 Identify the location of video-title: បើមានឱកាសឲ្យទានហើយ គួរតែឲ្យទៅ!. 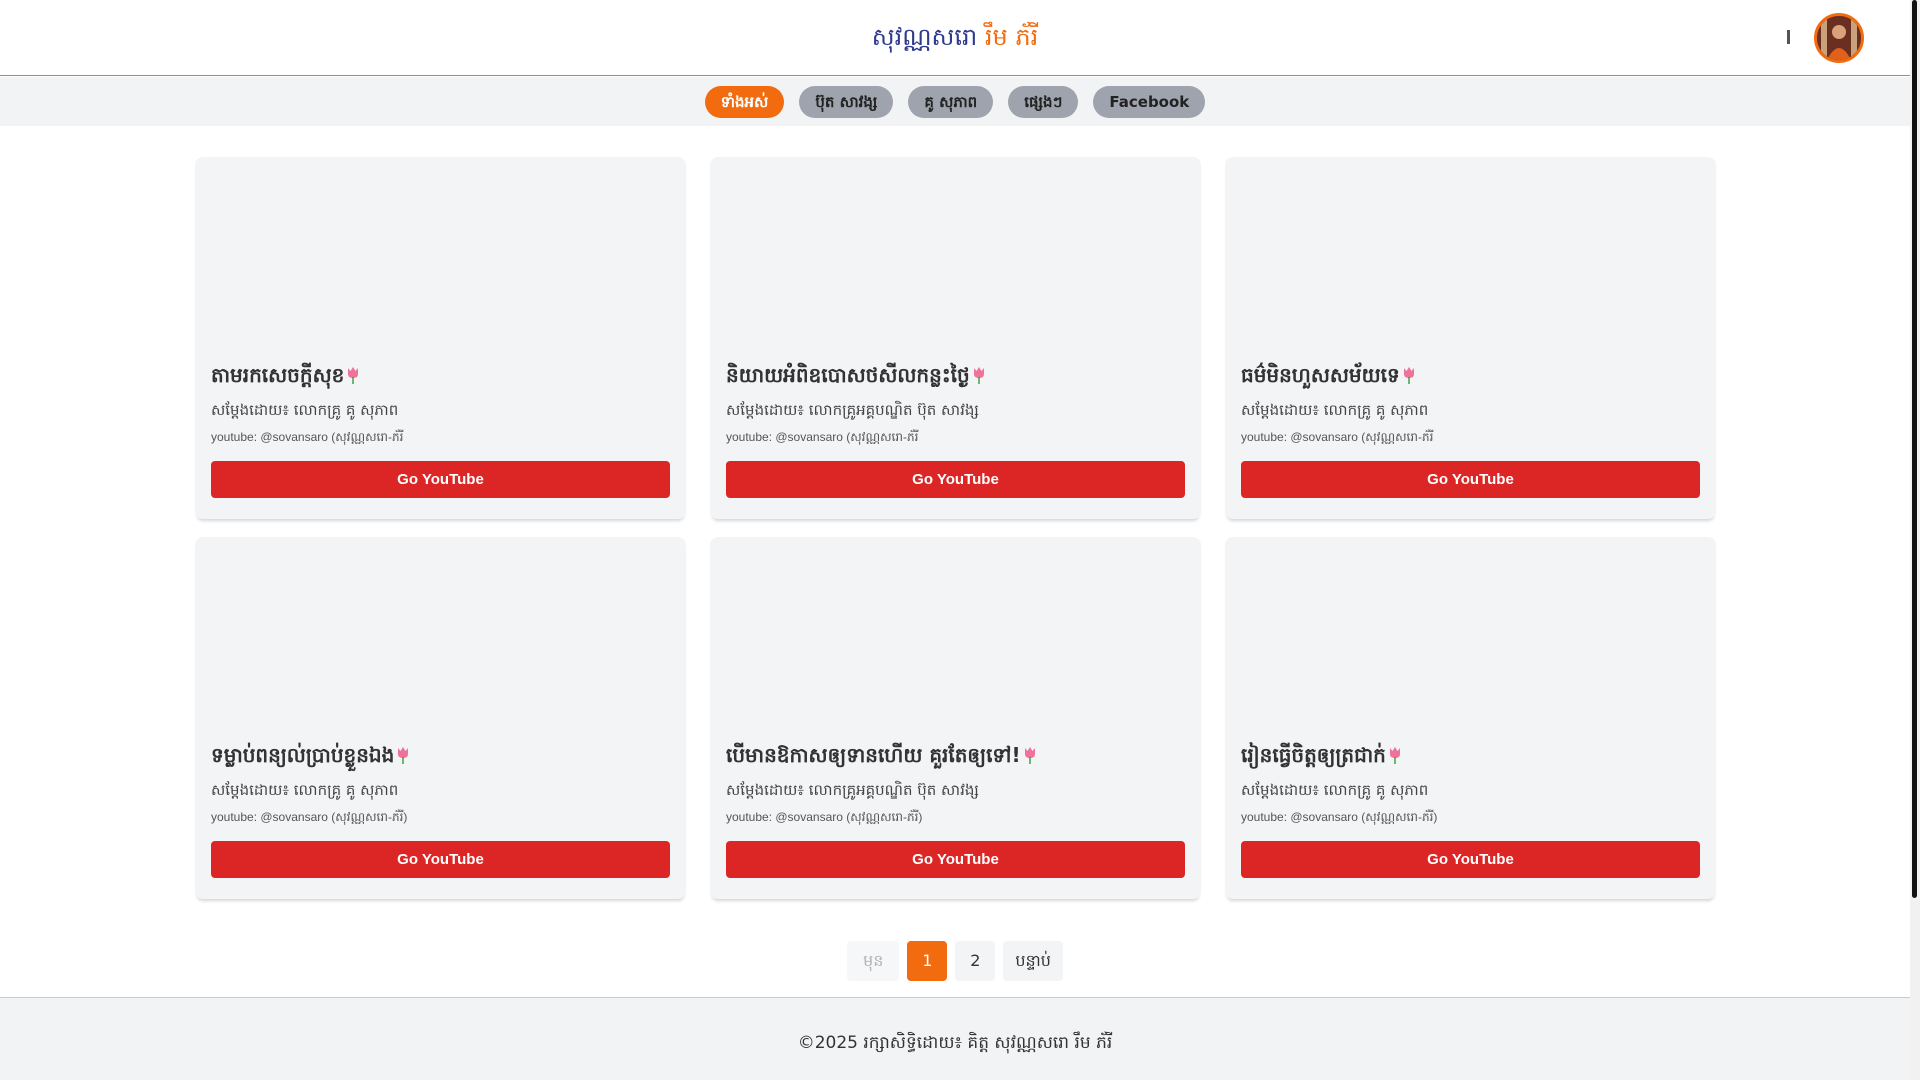
(881, 757).